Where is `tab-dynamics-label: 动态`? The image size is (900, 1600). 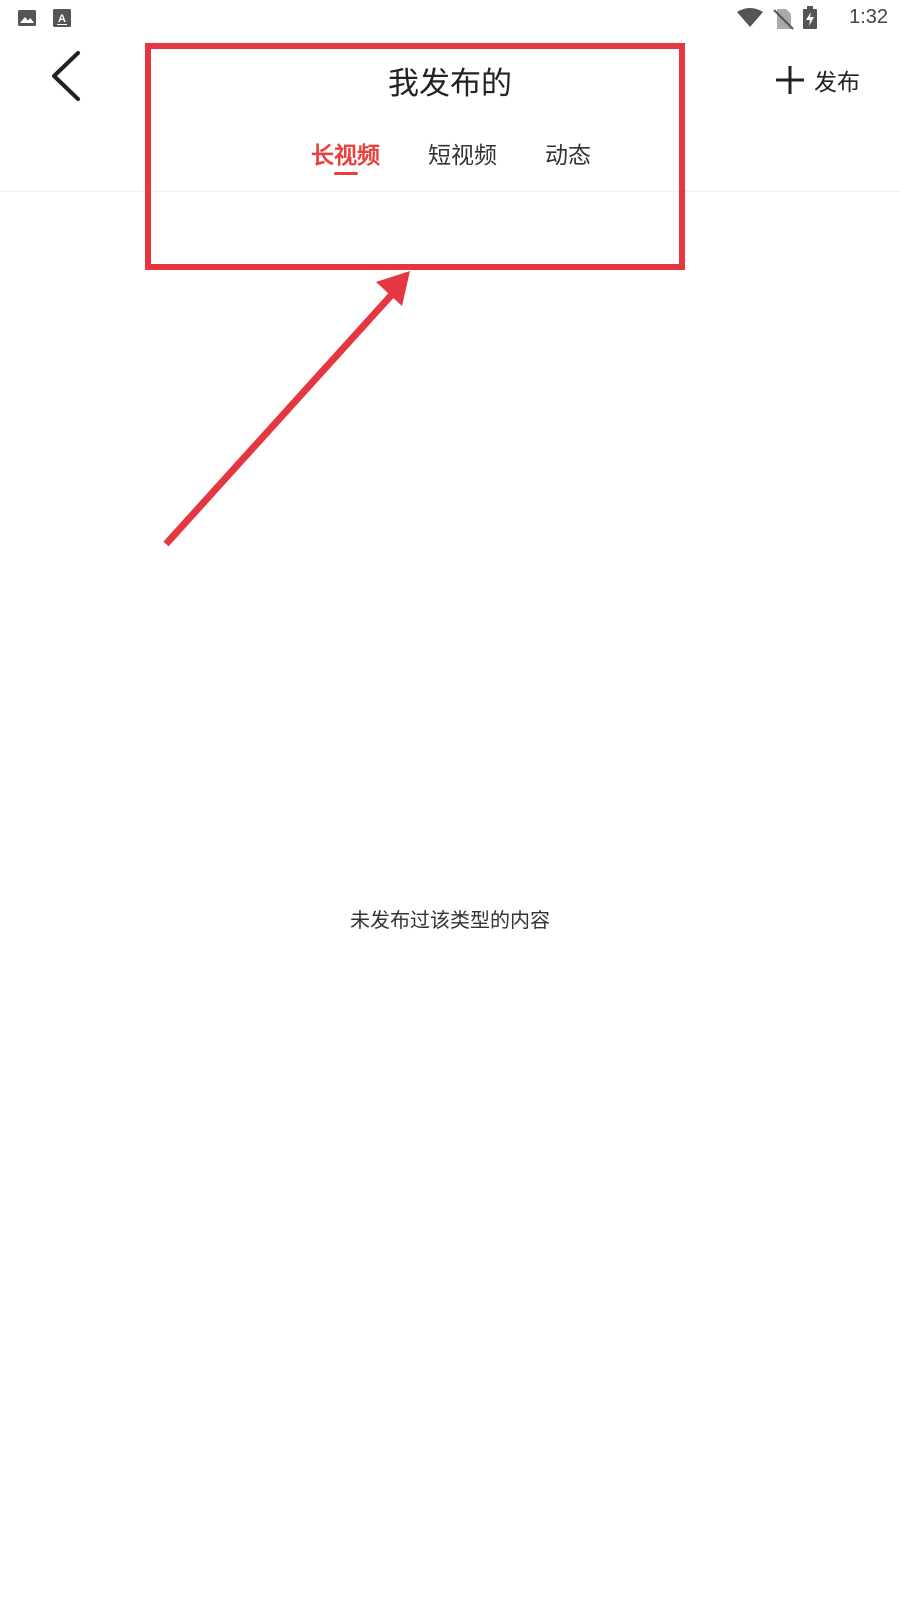
tab-dynamics-label: 动态 is located at coordinates (568, 156).